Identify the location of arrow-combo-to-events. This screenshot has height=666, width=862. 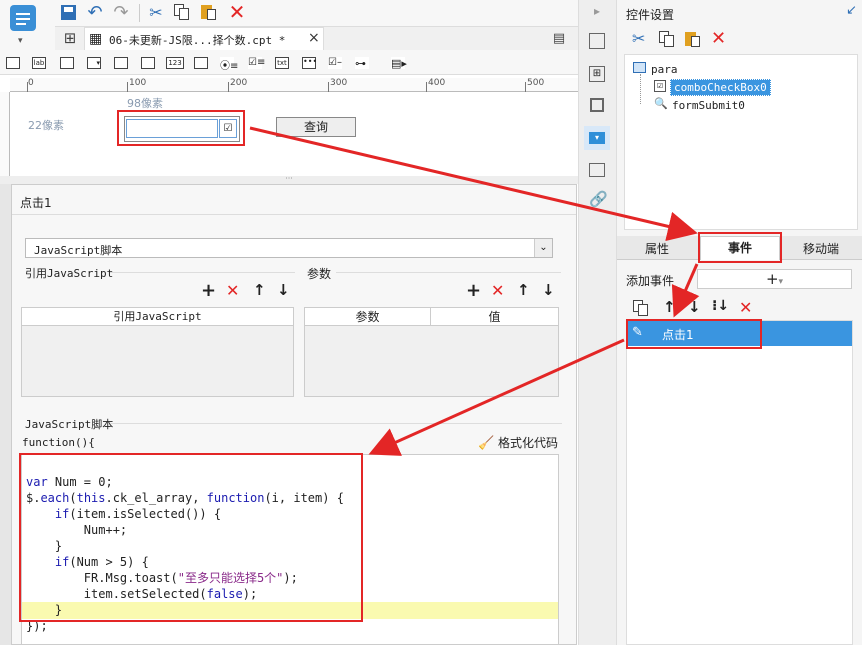
(473, 184).